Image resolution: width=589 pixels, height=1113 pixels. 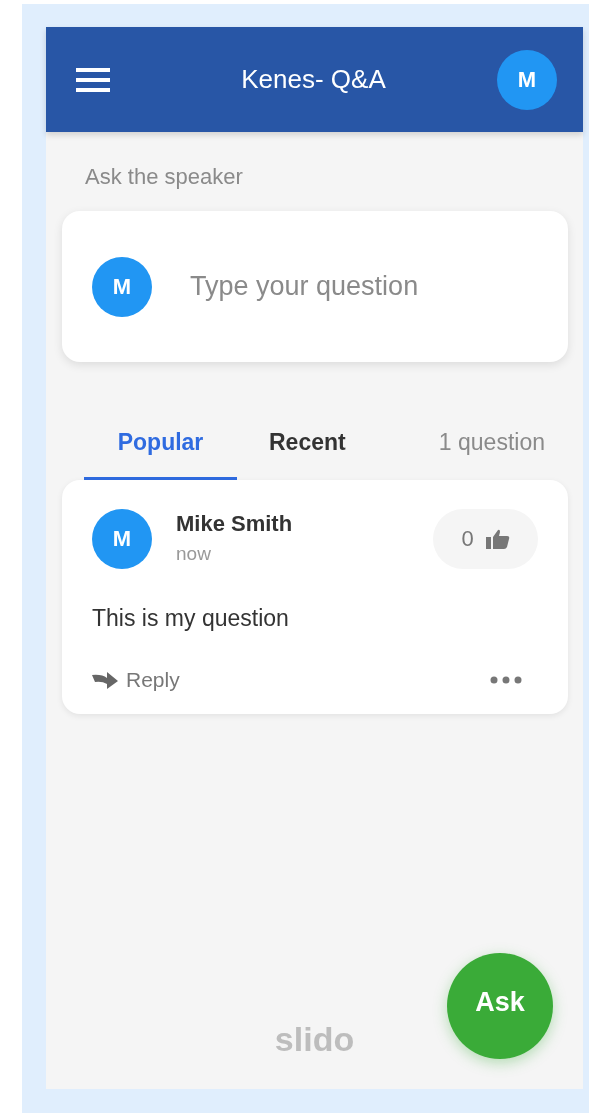 What do you see at coordinates (313, 79) in the screenshot?
I see `event-title: Kenes- Q&A` at bounding box center [313, 79].